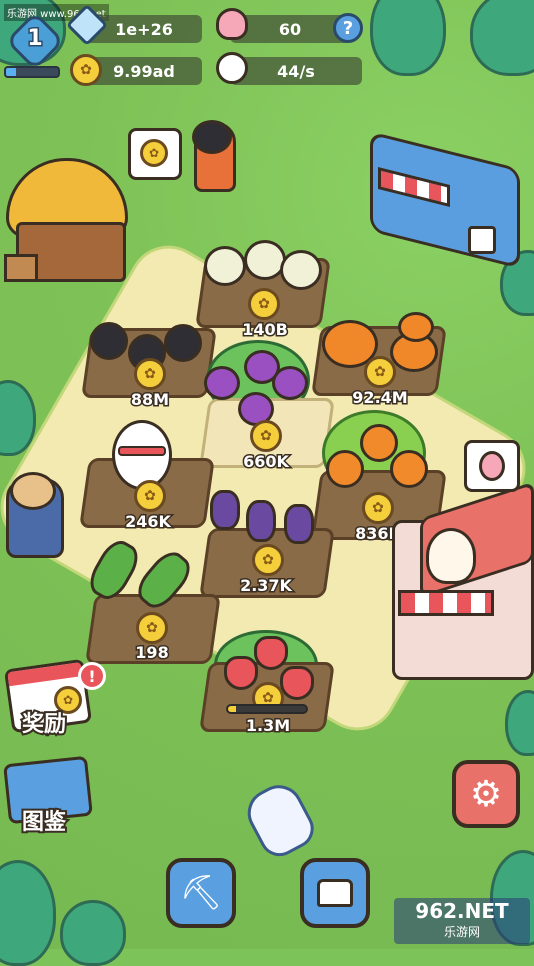 The image size is (534, 966). I want to click on gear-icon: ⚙, so click(486, 794).